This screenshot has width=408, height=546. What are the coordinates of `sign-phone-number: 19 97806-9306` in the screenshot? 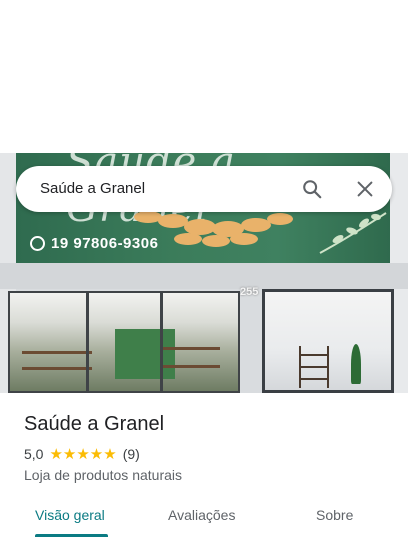 It's located at (105, 243).